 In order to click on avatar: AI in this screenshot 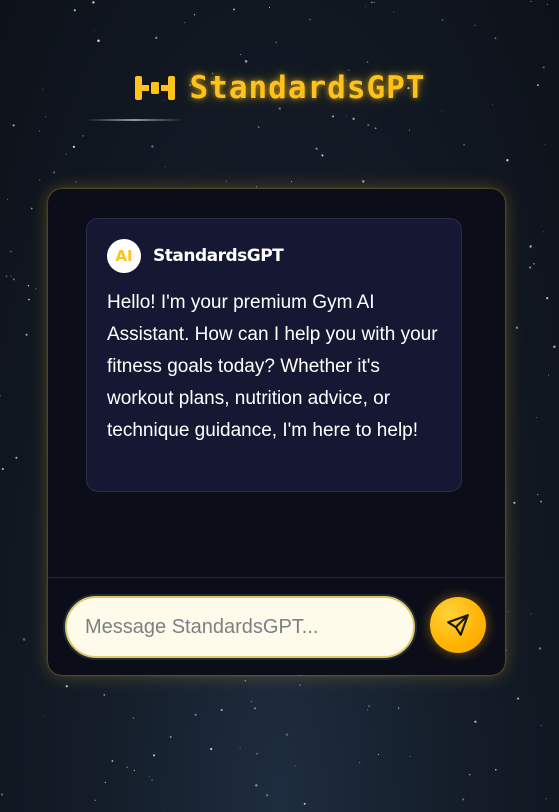, I will do `click(124, 256)`.